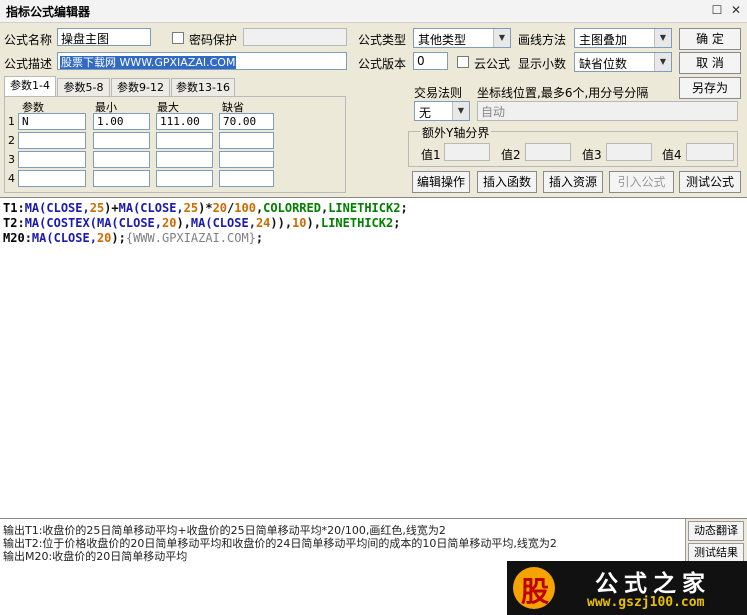  What do you see at coordinates (603, 64) in the screenshot?
I see `decimal-value: 缺省位数` at bounding box center [603, 64].